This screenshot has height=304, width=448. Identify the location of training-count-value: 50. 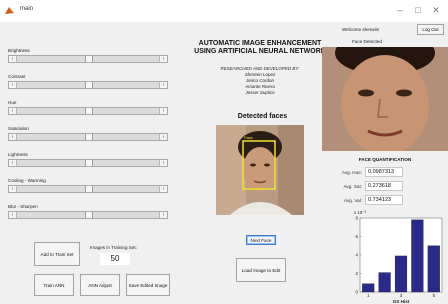
(115, 259).